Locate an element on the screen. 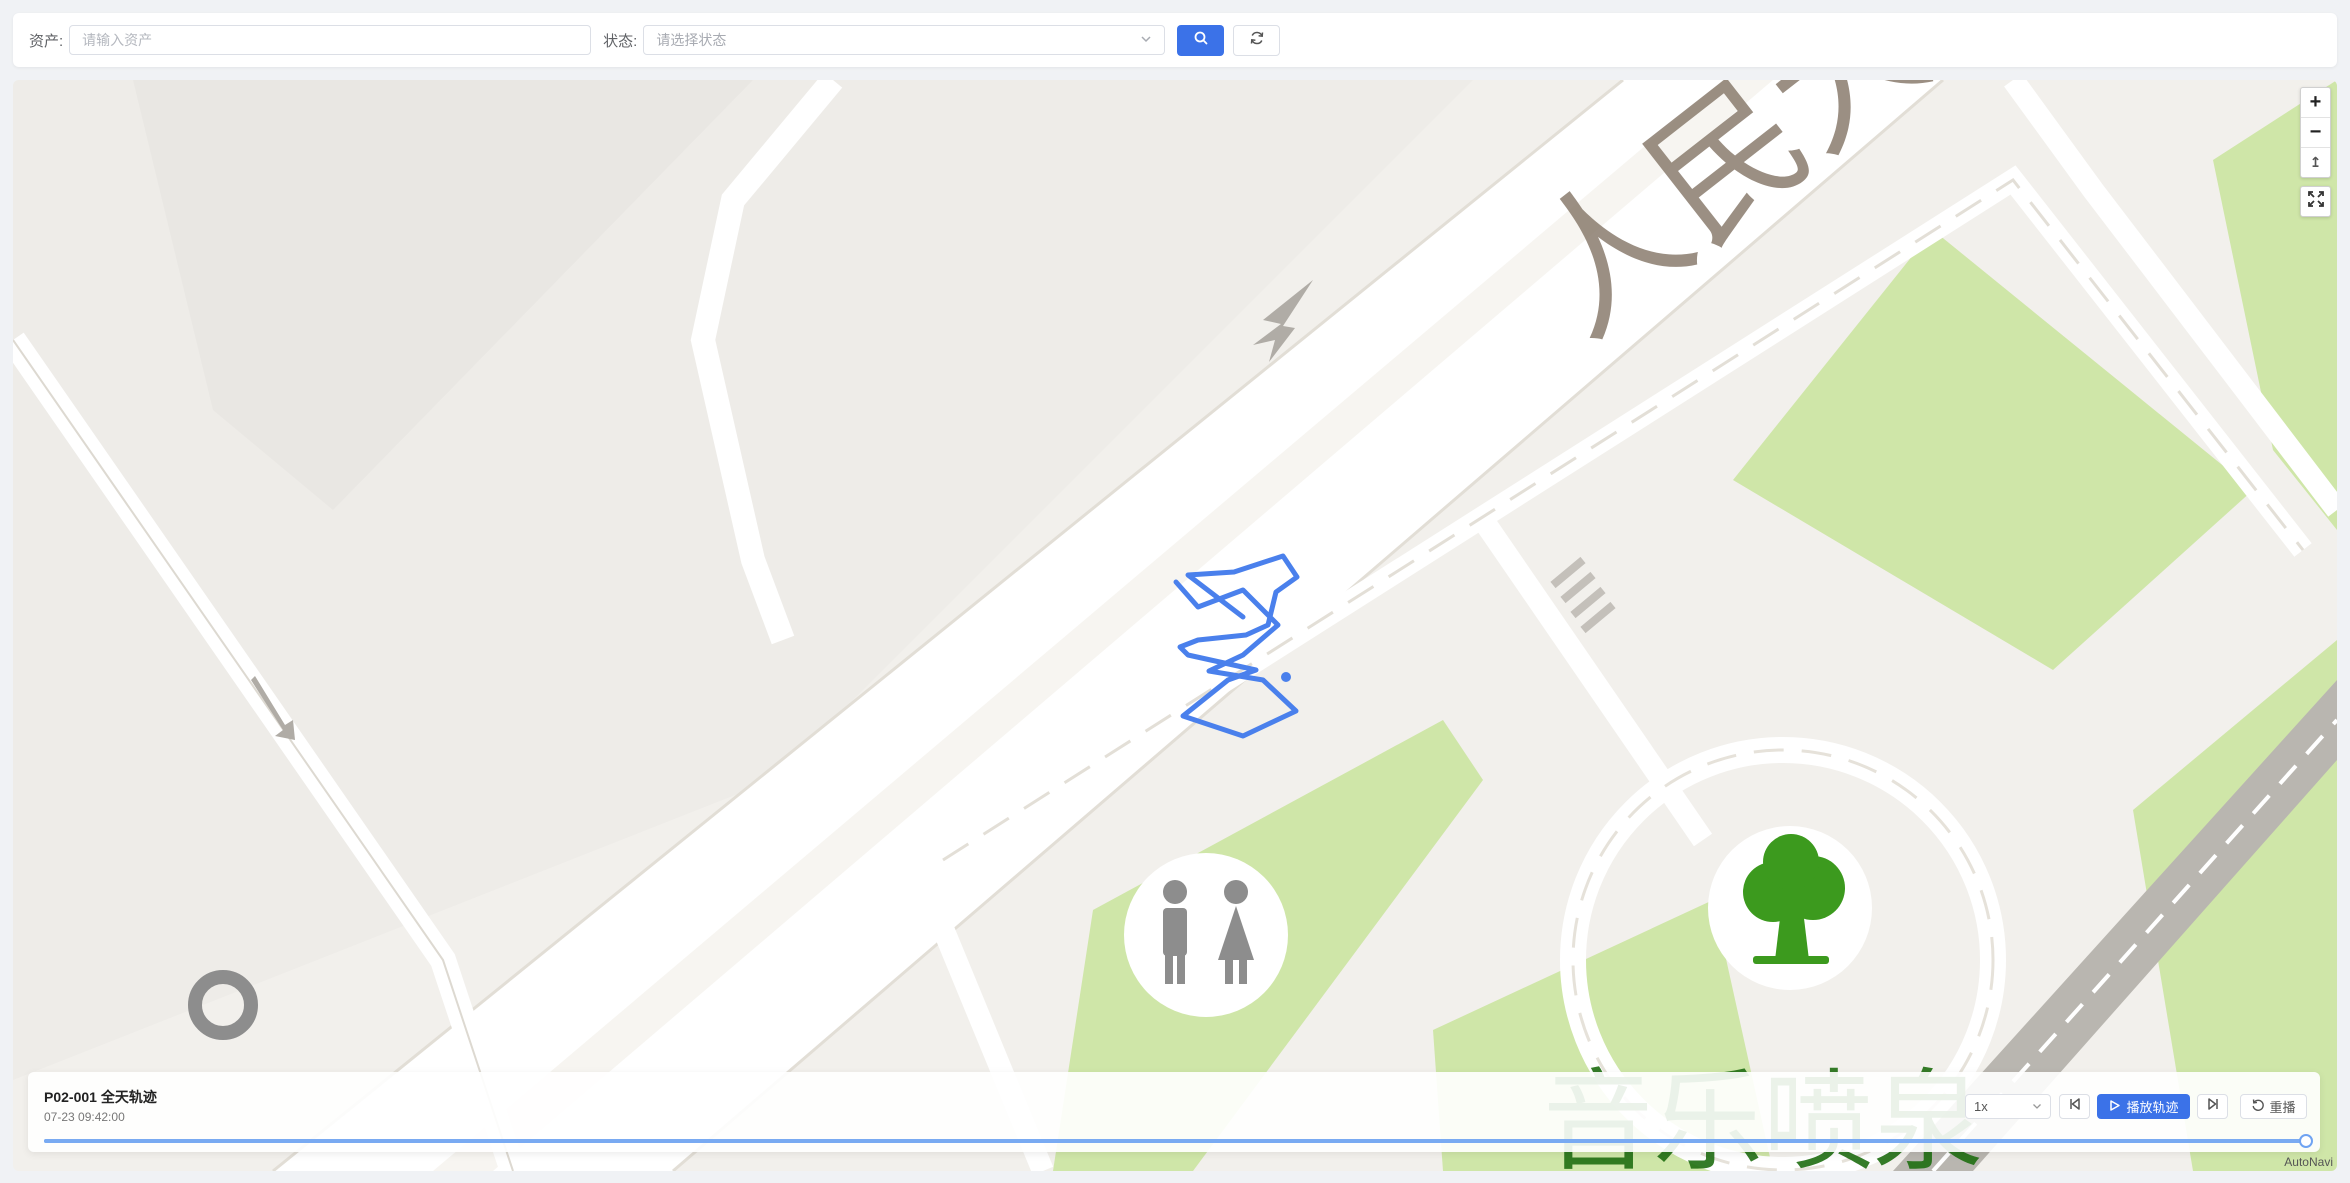  zoom-out-button: − is located at coordinates (2315, 133).